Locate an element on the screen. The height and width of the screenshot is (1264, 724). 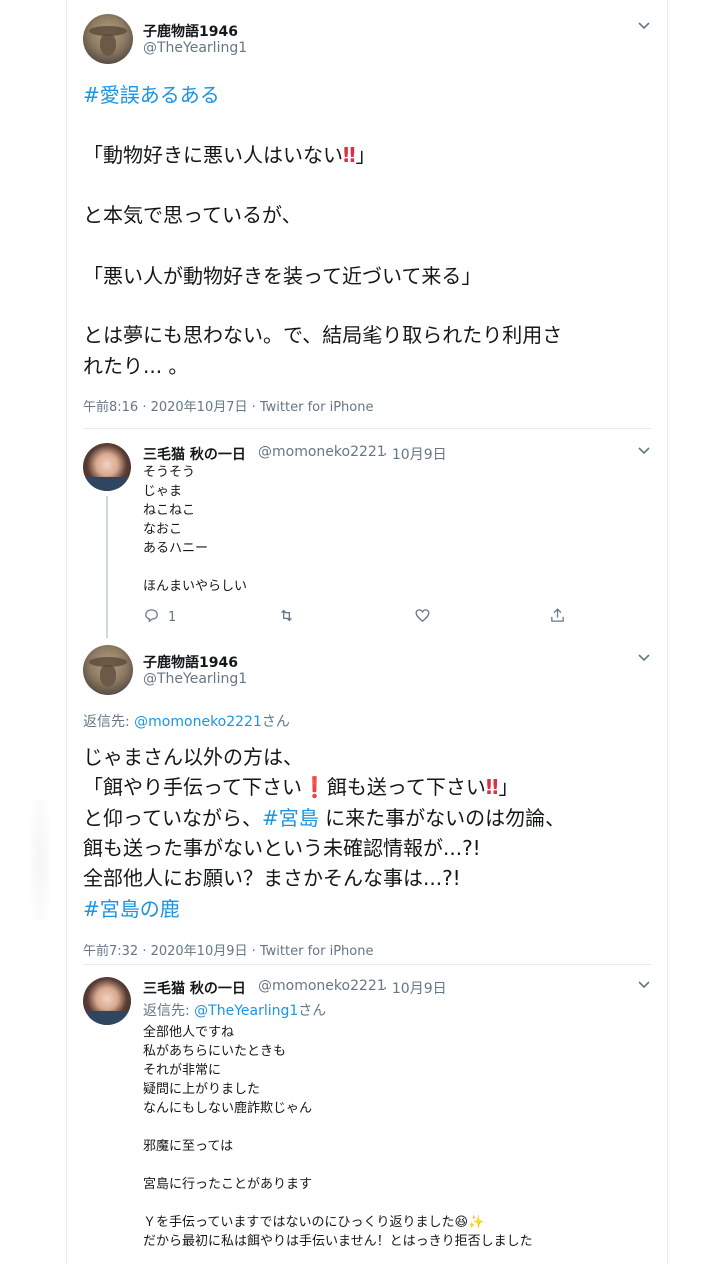
text-segment: と仰っていながら、 is located at coordinates (172, 818).